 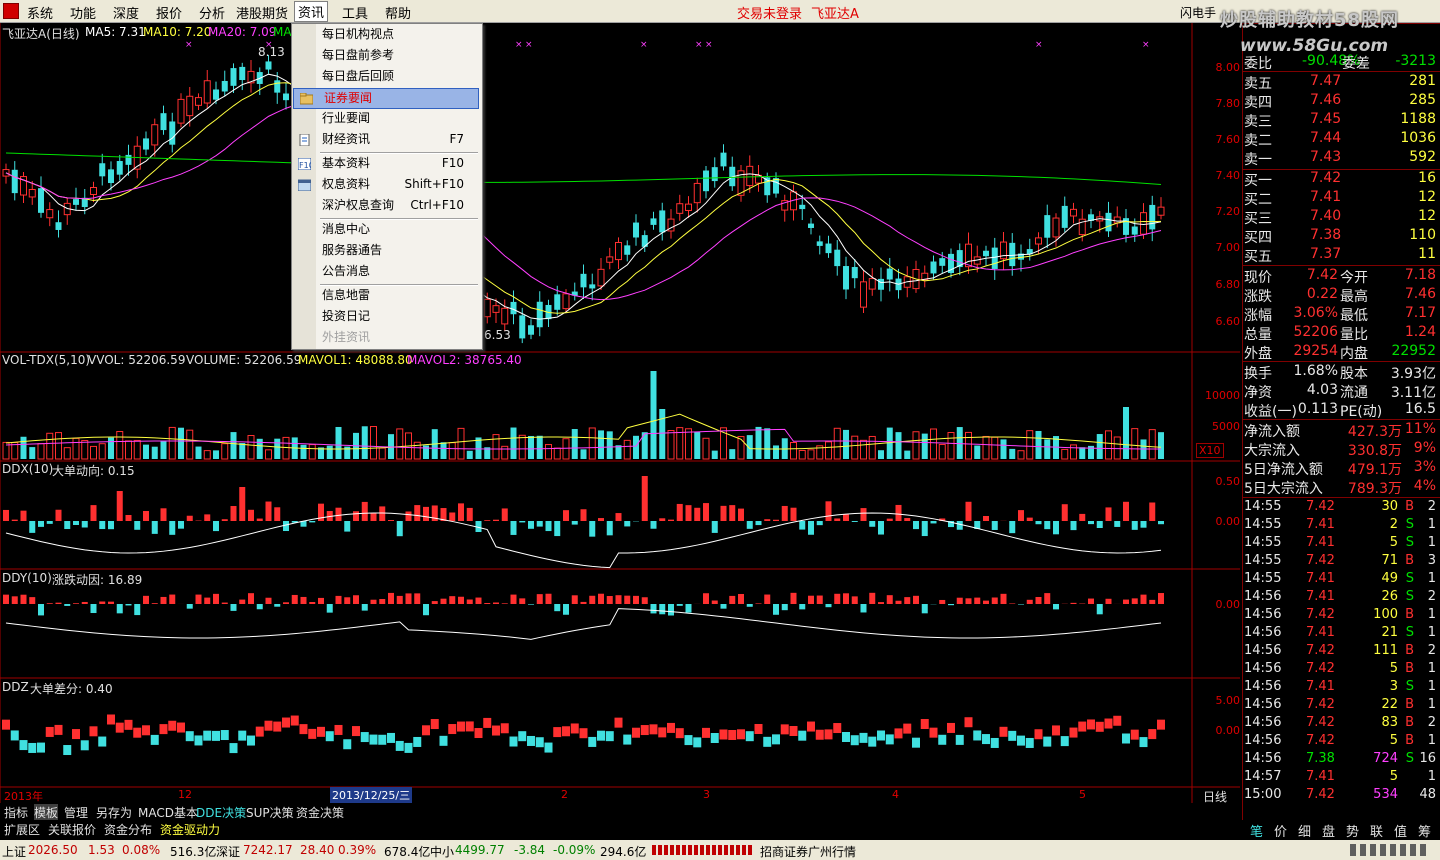 I want to click on menu-item-institution-view: 每日机构视点, so click(x=386, y=34).